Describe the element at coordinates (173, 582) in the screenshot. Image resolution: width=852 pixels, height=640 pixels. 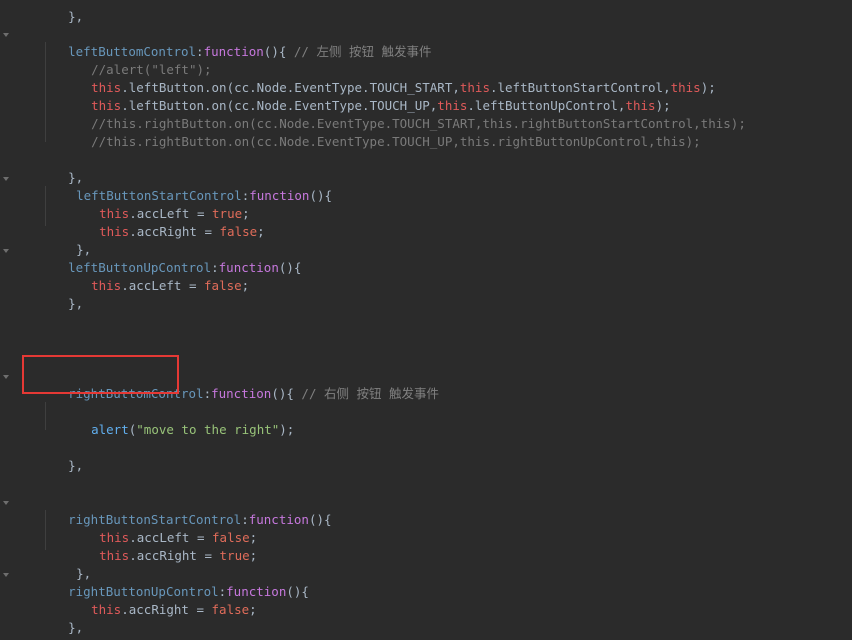
I see `code-line: rightButtonUpControl:function(){` at that location.